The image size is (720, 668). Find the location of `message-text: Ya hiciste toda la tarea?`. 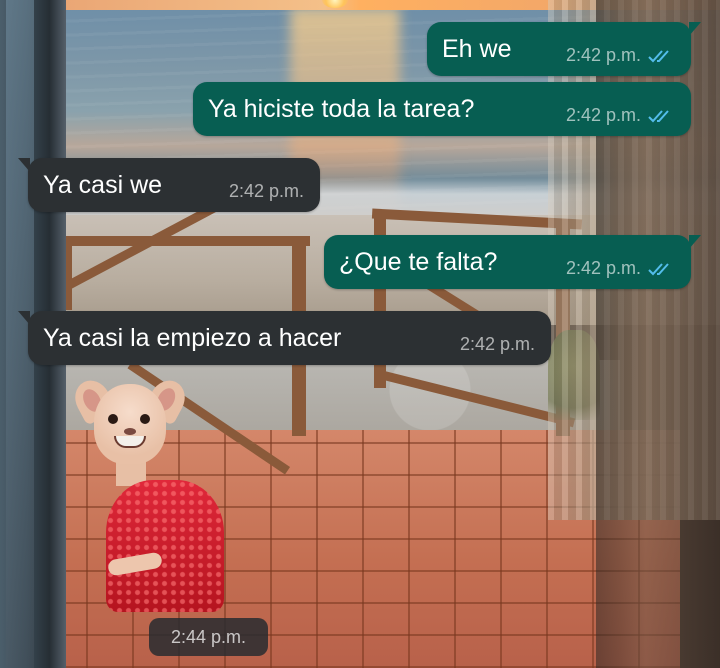

message-text: Ya hiciste toda la tarea? is located at coordinates (341, 108).